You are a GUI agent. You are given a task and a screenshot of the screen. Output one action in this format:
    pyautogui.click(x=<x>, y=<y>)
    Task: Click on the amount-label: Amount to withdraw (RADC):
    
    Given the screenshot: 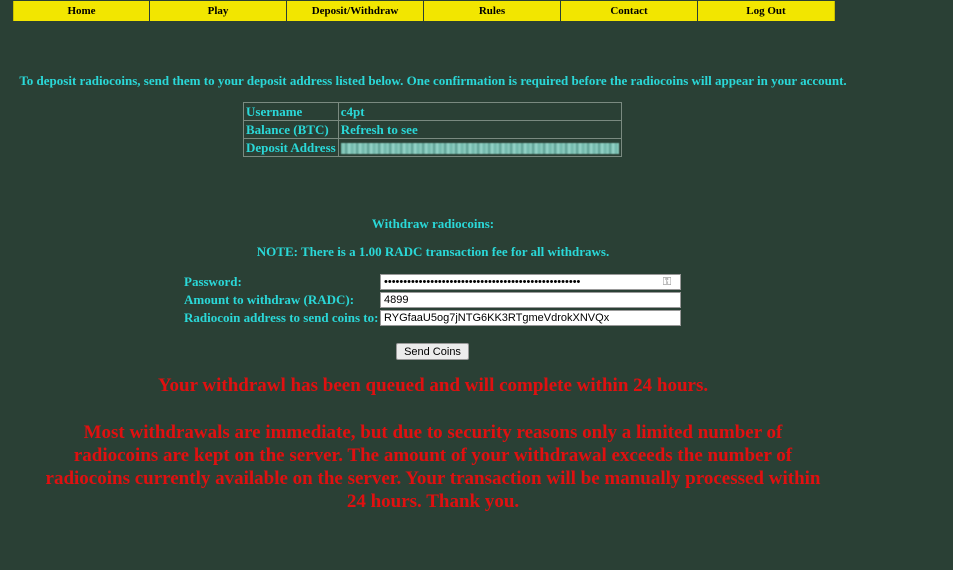 What is the action you would take?
    pyautogui.click(x=269, y=299)
    